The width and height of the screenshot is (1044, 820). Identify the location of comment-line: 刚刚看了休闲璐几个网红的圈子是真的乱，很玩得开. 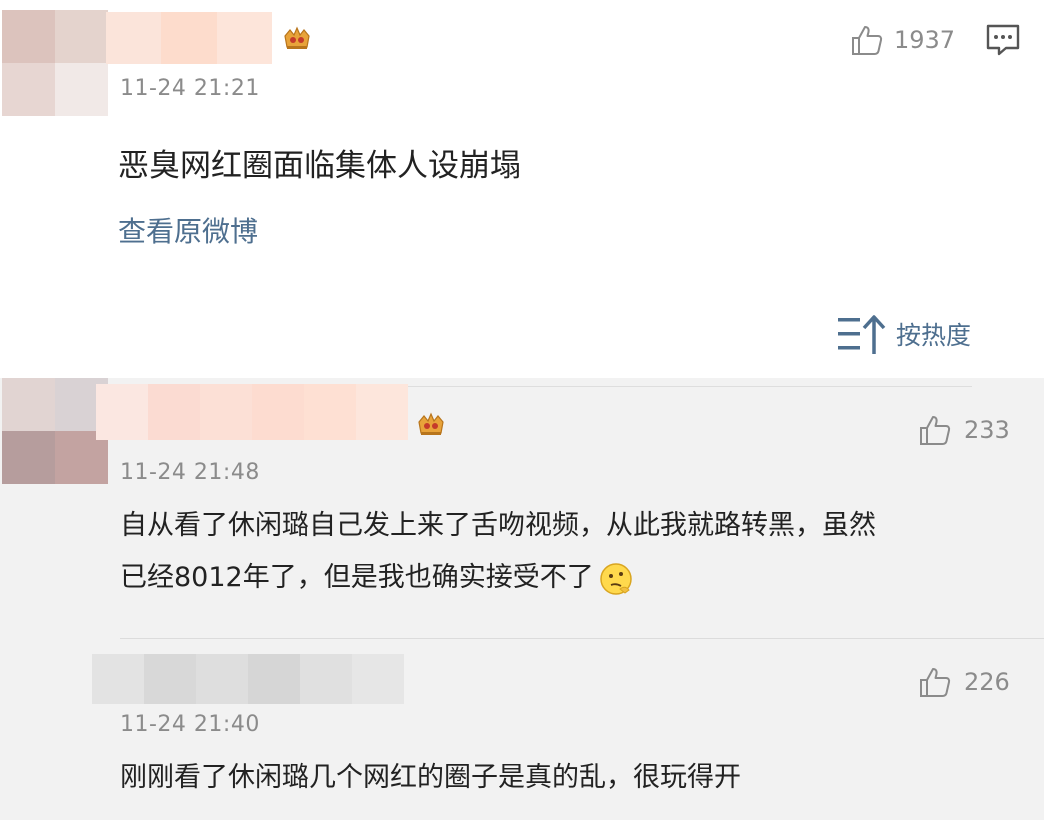
(430, 777).